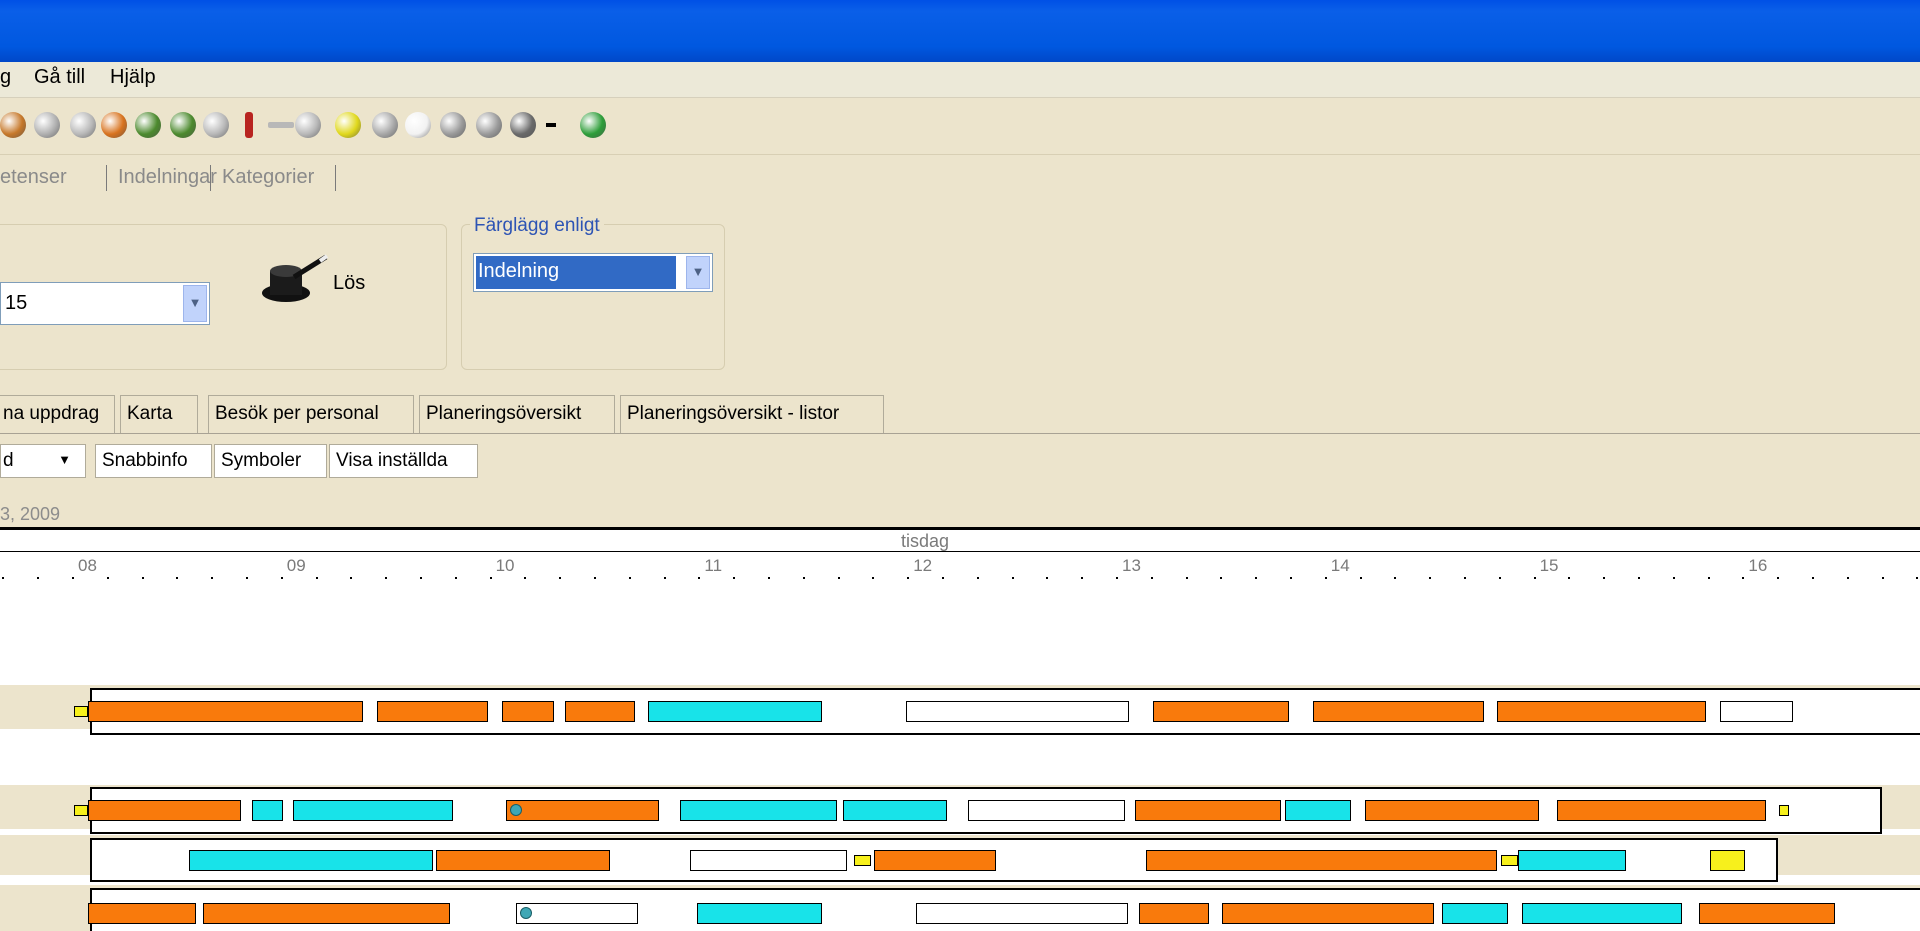 The image size is (1920, 931). Describe the element at coordinates (47, 125) in the screenshot. I see `tool-icon` at that location.